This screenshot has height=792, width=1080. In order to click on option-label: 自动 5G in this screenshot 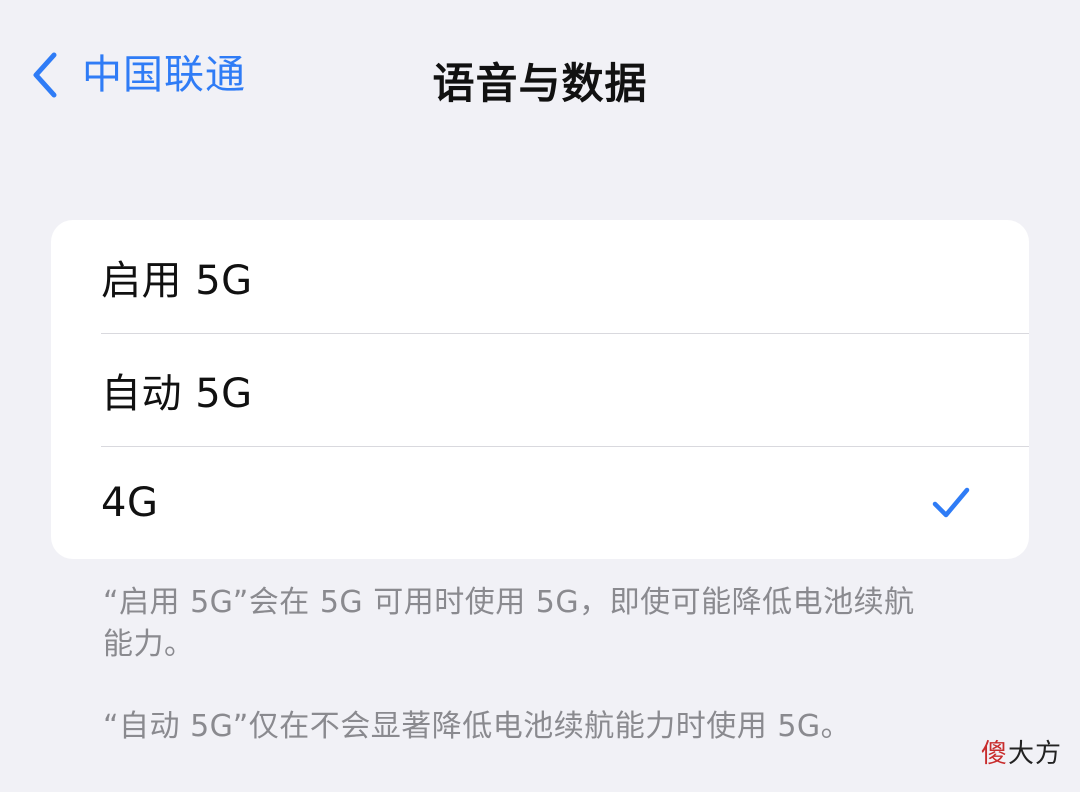, I will do `click(177, 393)`.